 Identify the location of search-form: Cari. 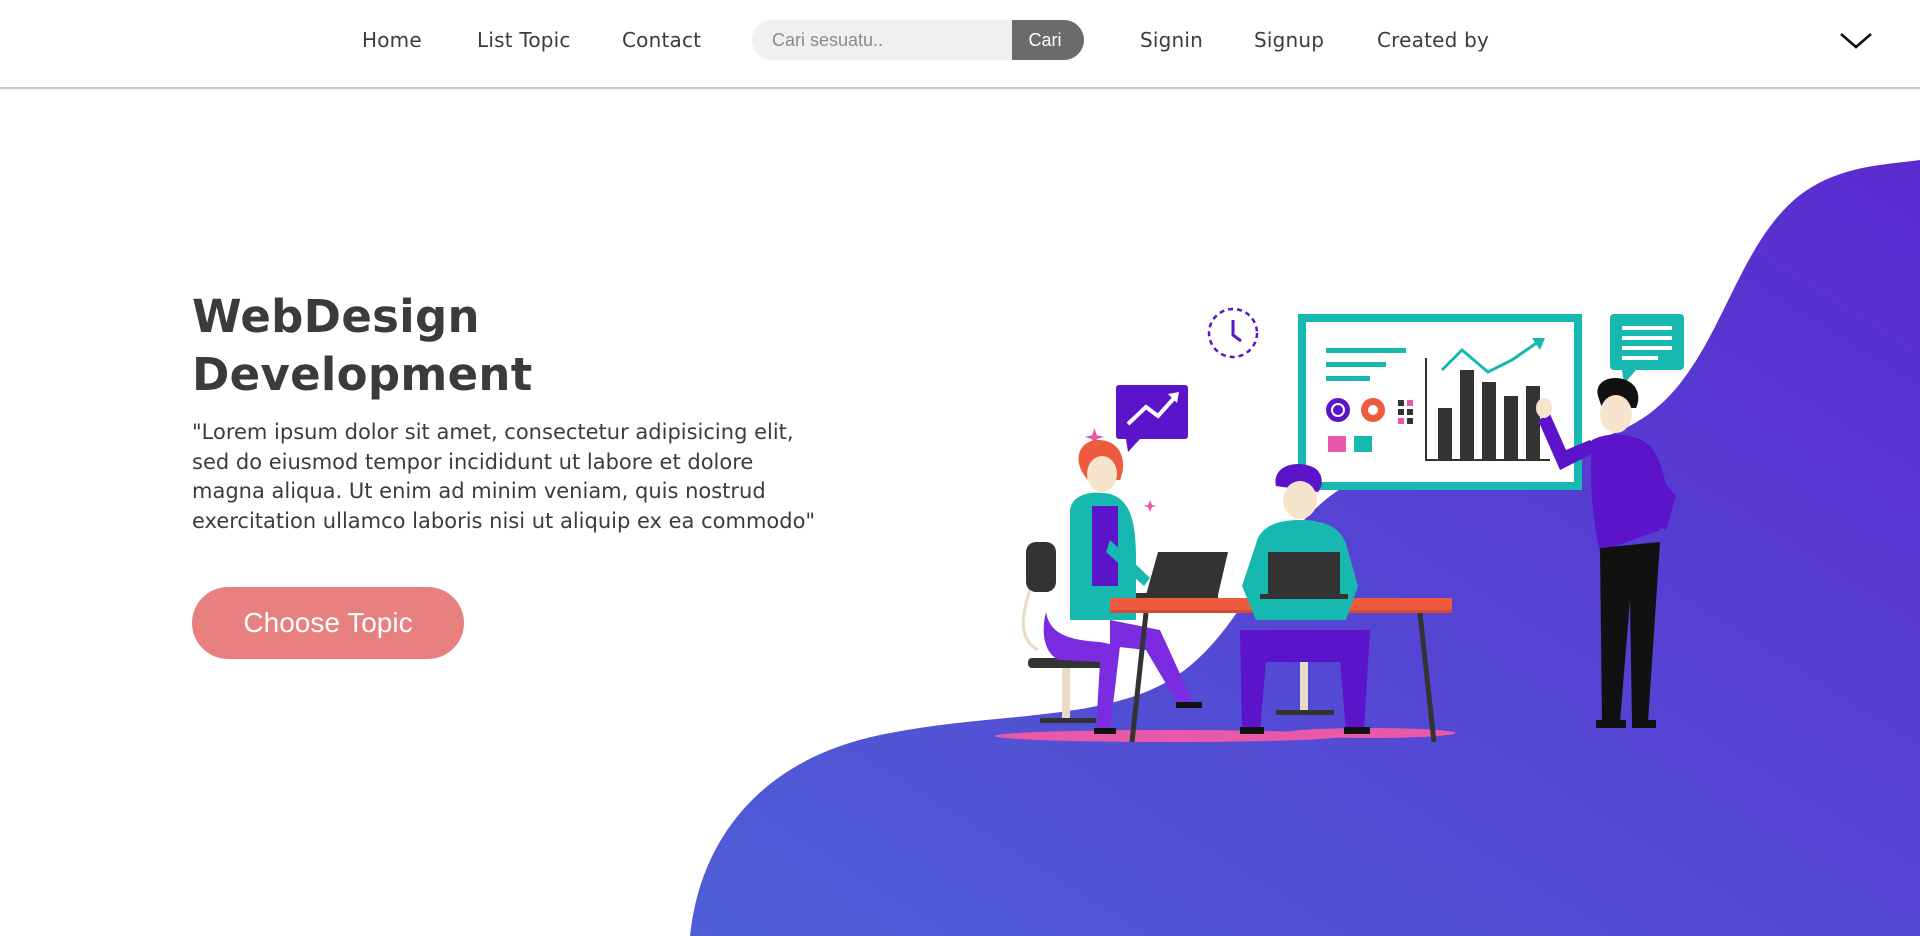
(918, 40).